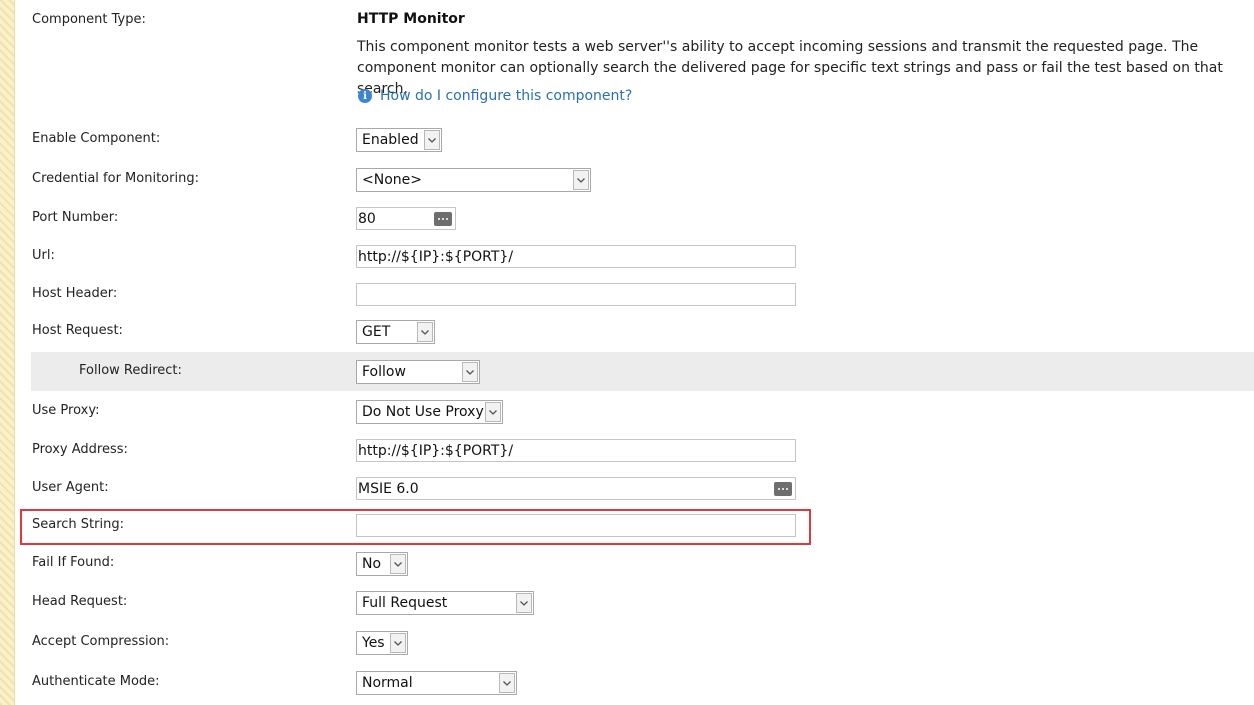  What do you see at coordinates (473, 180) in the screenshot?
I see `credential-select: <None>` at bounding box center [473, 180].